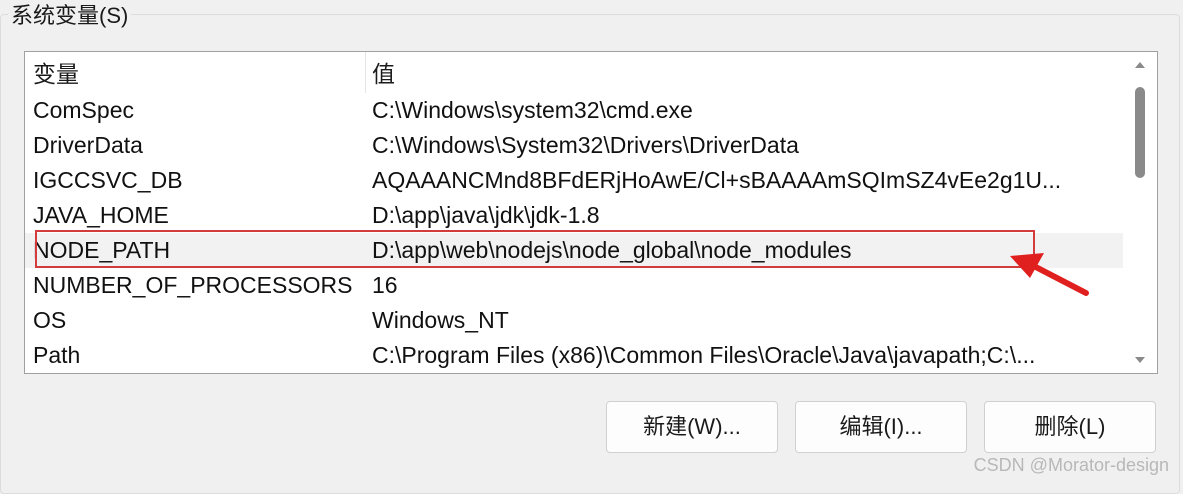 The image size is (1183, 494). What do you see at coordinates (1140, 212) in the screenshot?
I see `vertical-scrollbar` at bounding box center [1140, 212].